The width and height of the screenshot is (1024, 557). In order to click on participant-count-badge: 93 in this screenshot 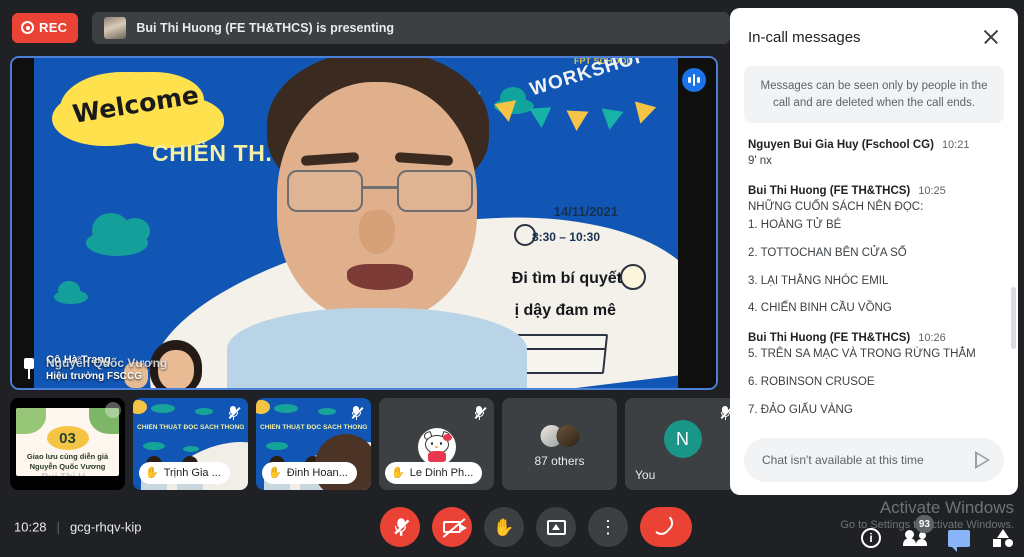, I will do `click(924, 524)`.